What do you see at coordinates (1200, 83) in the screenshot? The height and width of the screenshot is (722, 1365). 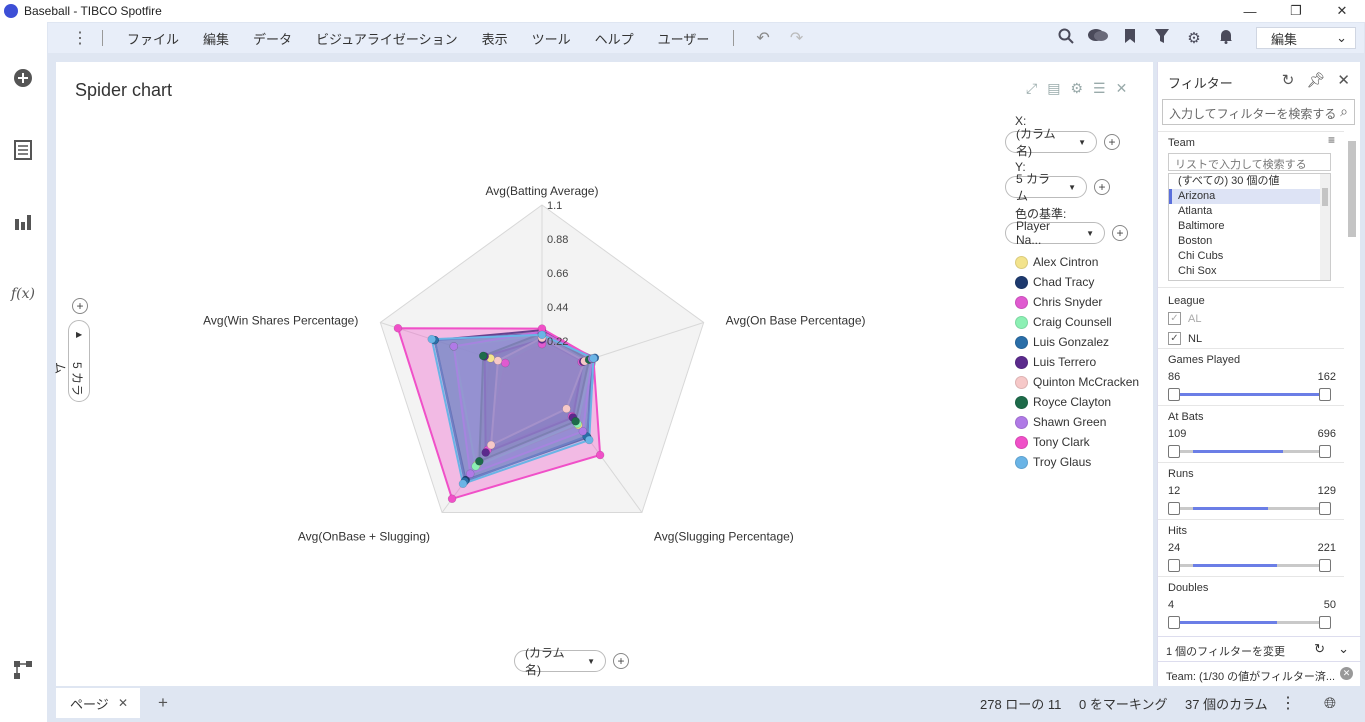 I see `filter-panel-title: フィルター` at bounding box center [1200, 83].